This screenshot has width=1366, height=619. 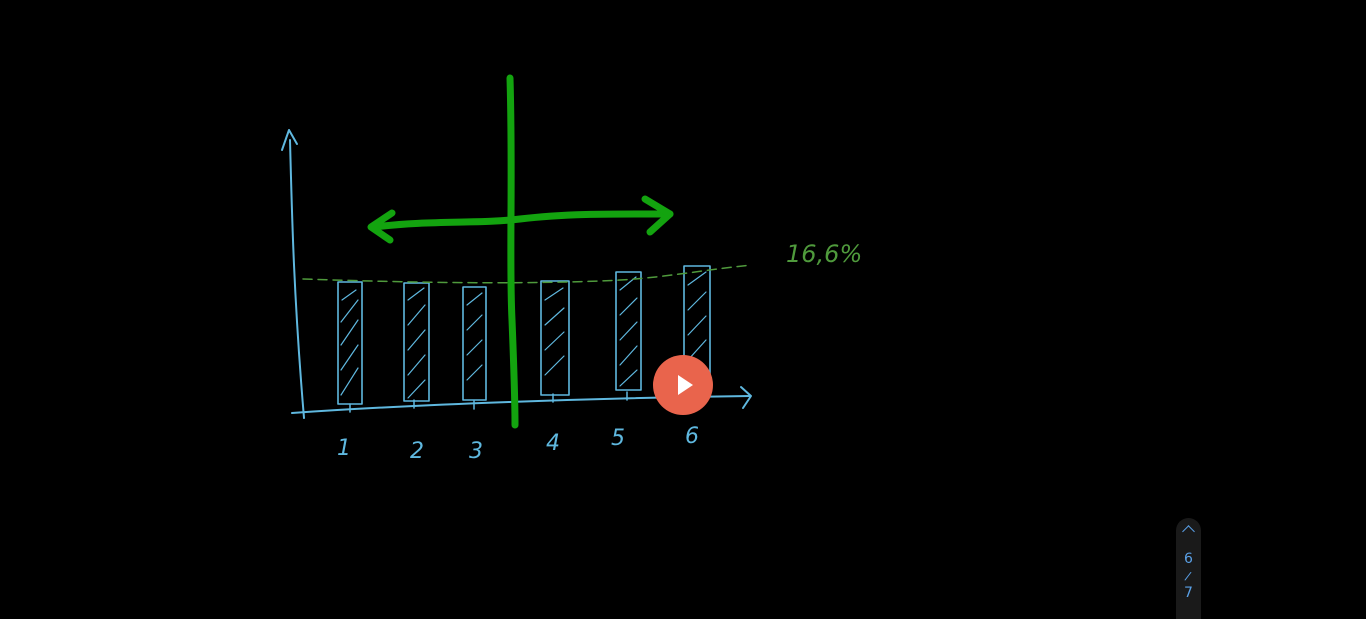 What do you see at coordinates (417, 451) in the screenshot?
I see `bar-label-2: 2` at bounding box center [417, 451].